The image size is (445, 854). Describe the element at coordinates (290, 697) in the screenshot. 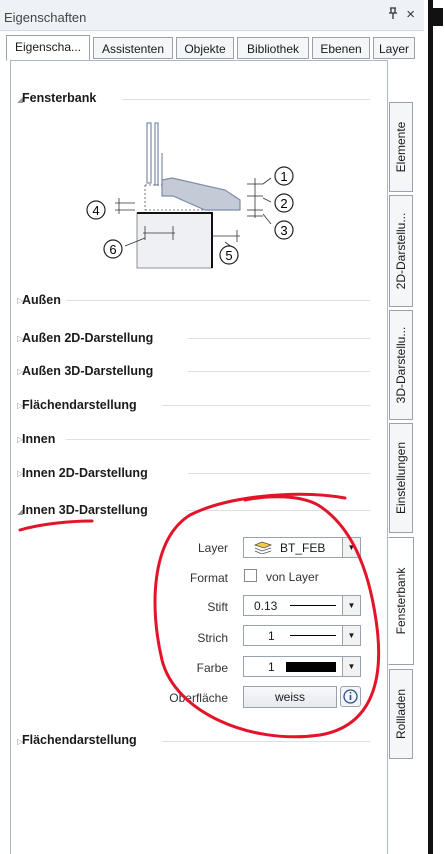

I see `oberflaeche-button: weiss` at that location.